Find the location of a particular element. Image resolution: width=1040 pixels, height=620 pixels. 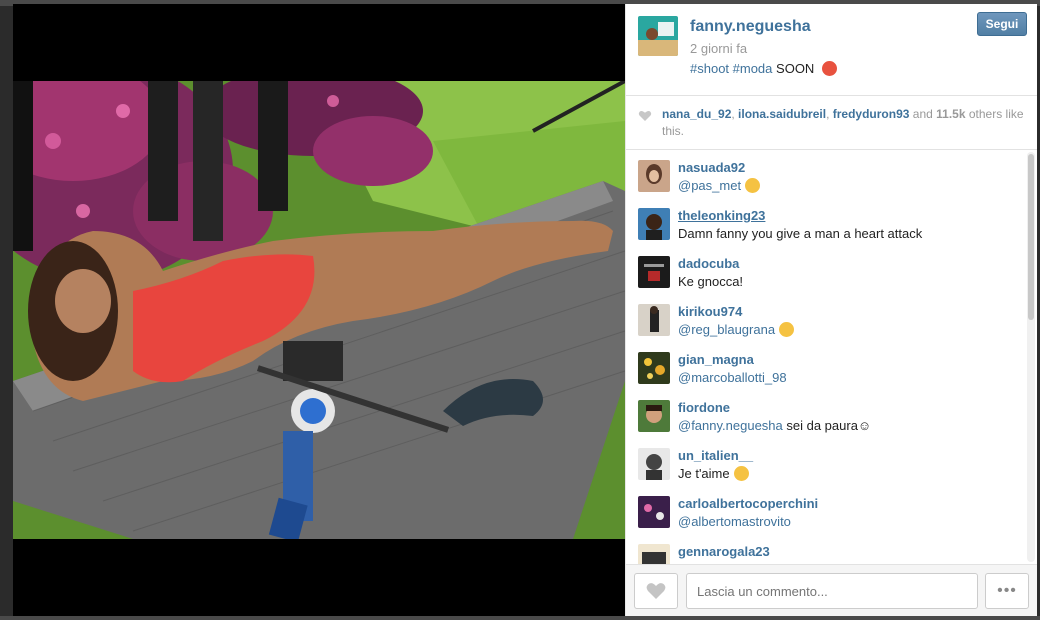

commenter-username: carloalbertocoperchini is located at coordinates (748, 503).